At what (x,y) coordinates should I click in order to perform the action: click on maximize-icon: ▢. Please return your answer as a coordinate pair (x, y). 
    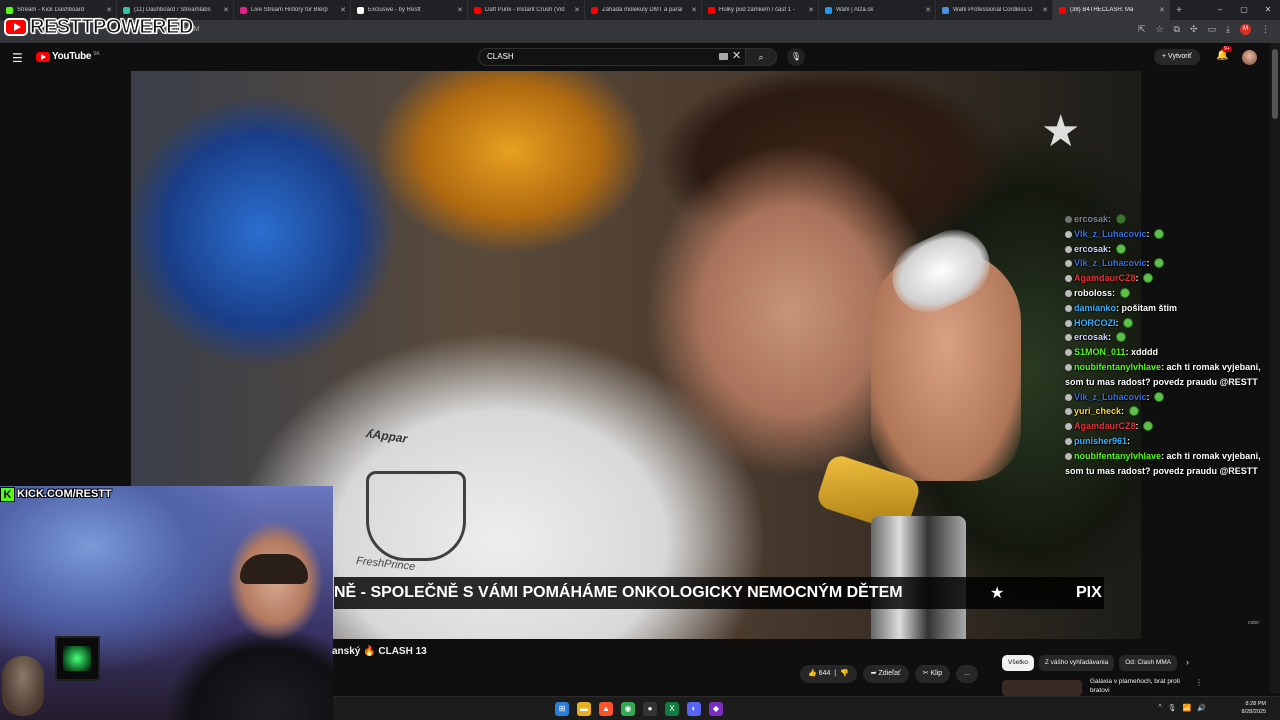
    Looking at the image, I should click on (1244, 10).